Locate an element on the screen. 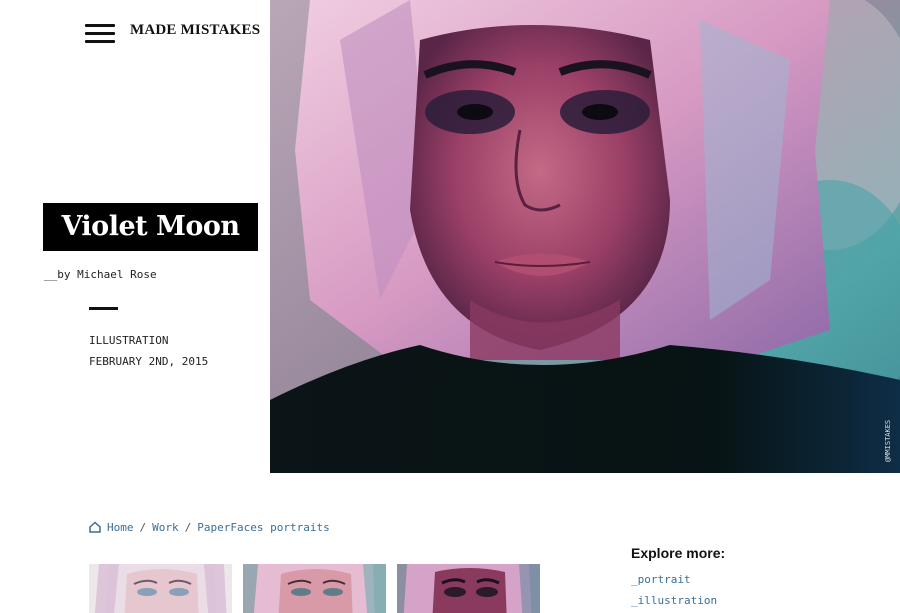 Image resolution: width=900 pixels, height=613 pixels. menu-bar-middle is located at coordinates (100, 33).